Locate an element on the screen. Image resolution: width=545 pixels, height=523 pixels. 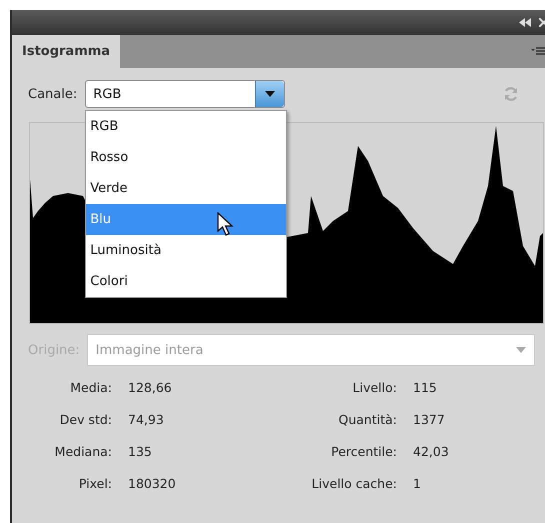
stat-value: 128,66 is located at coordinates (150, 388).